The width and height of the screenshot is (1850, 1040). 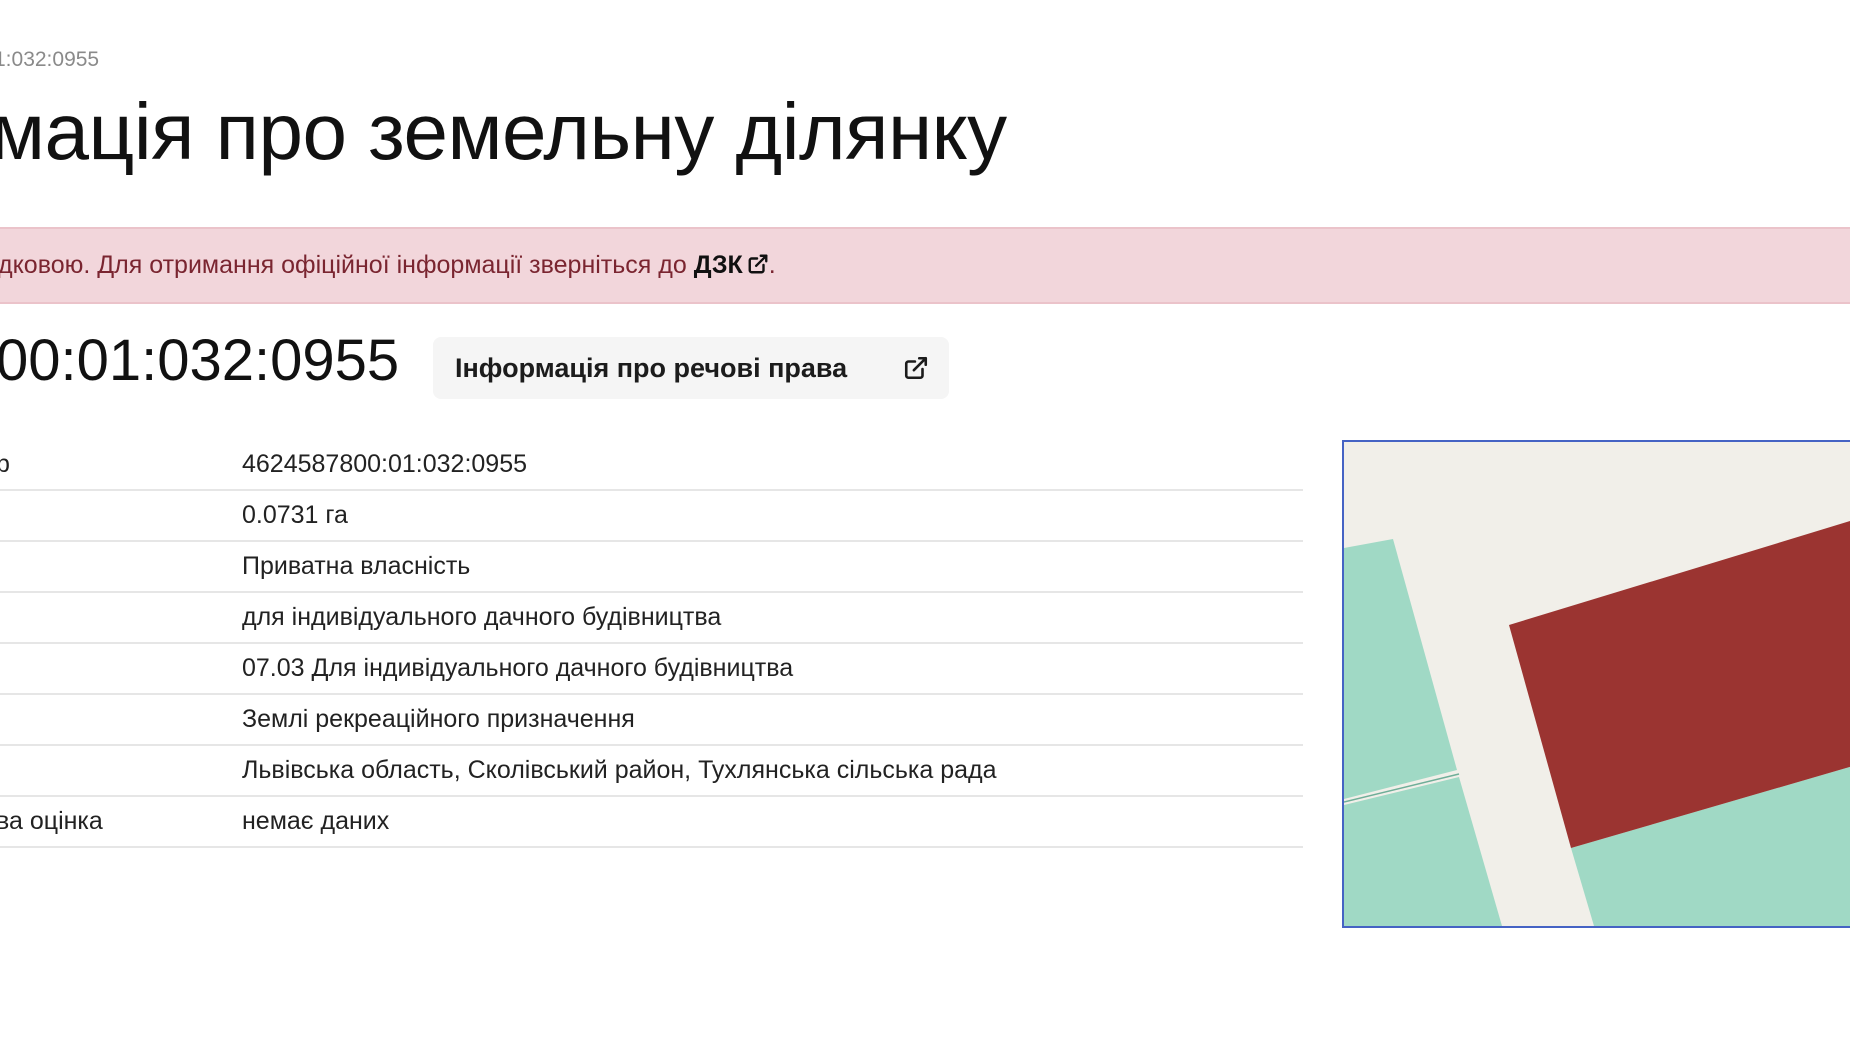 I want to click on row-value: Землі рекреаційного призначення, so click(x=772, y=720).